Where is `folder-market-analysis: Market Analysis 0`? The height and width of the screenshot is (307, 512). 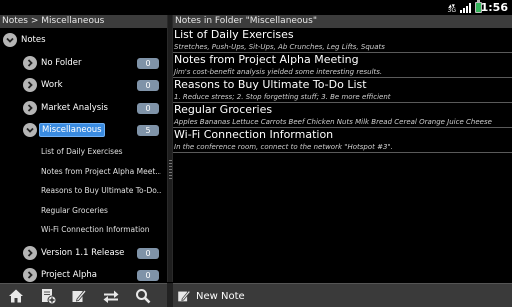 folder-market-analysis: Market Analysis 0 is located at coordinates (83, 108).